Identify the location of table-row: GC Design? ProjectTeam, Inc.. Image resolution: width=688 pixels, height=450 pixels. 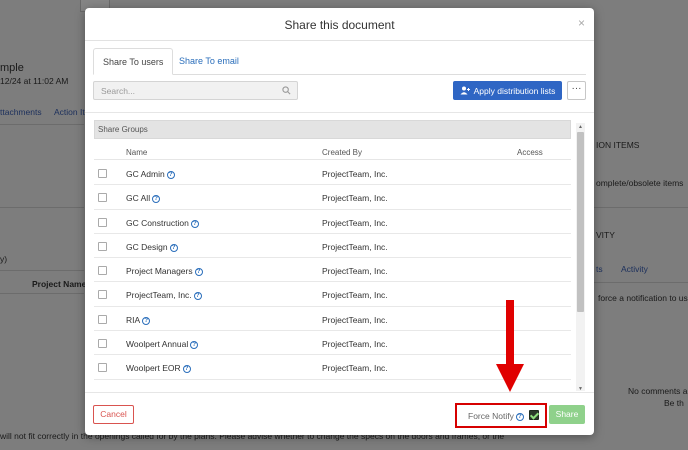
(332, 246).